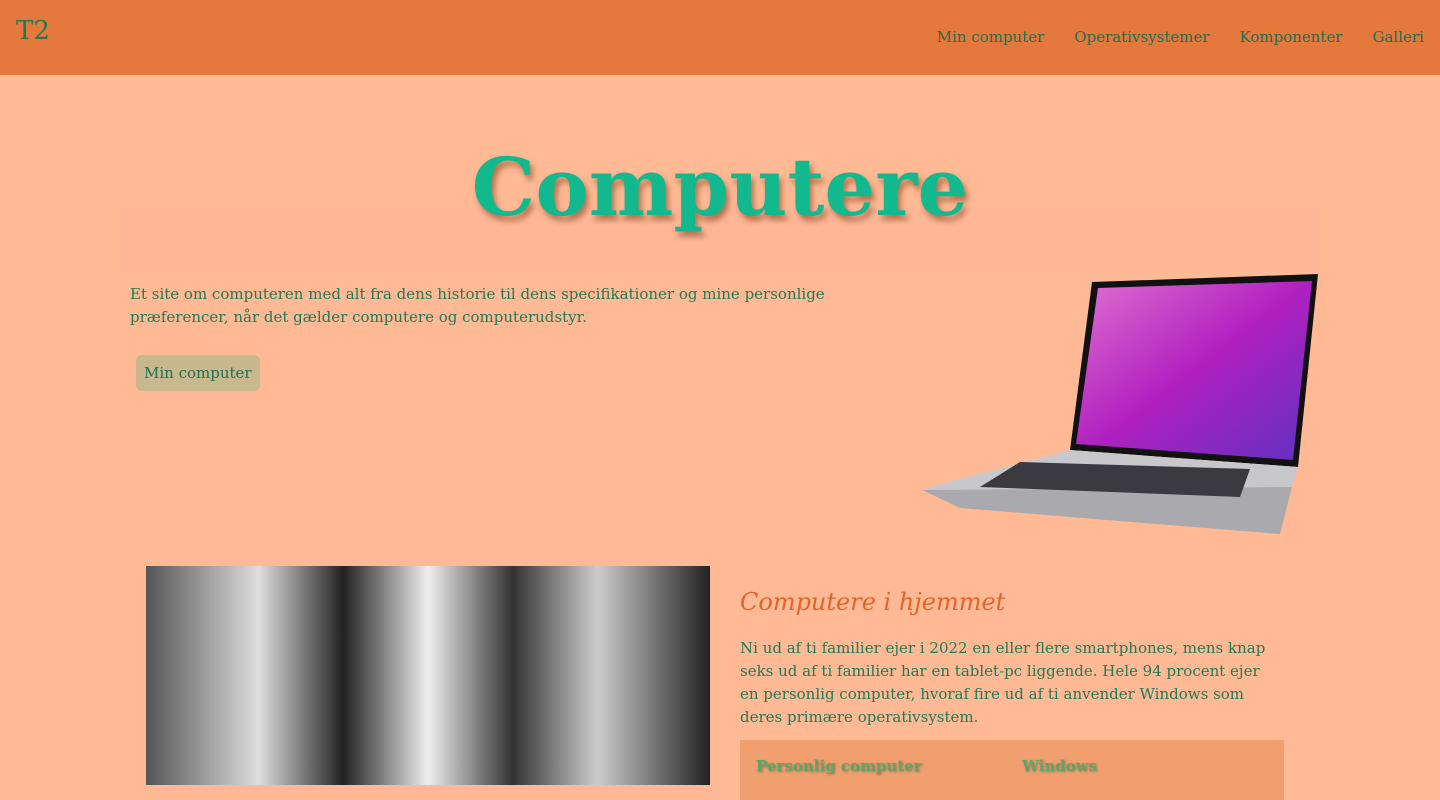 Image resolution: width=1440 pixels, height=800 pixels. I want to click on table-header: Personlig computer, so click(839, 766).